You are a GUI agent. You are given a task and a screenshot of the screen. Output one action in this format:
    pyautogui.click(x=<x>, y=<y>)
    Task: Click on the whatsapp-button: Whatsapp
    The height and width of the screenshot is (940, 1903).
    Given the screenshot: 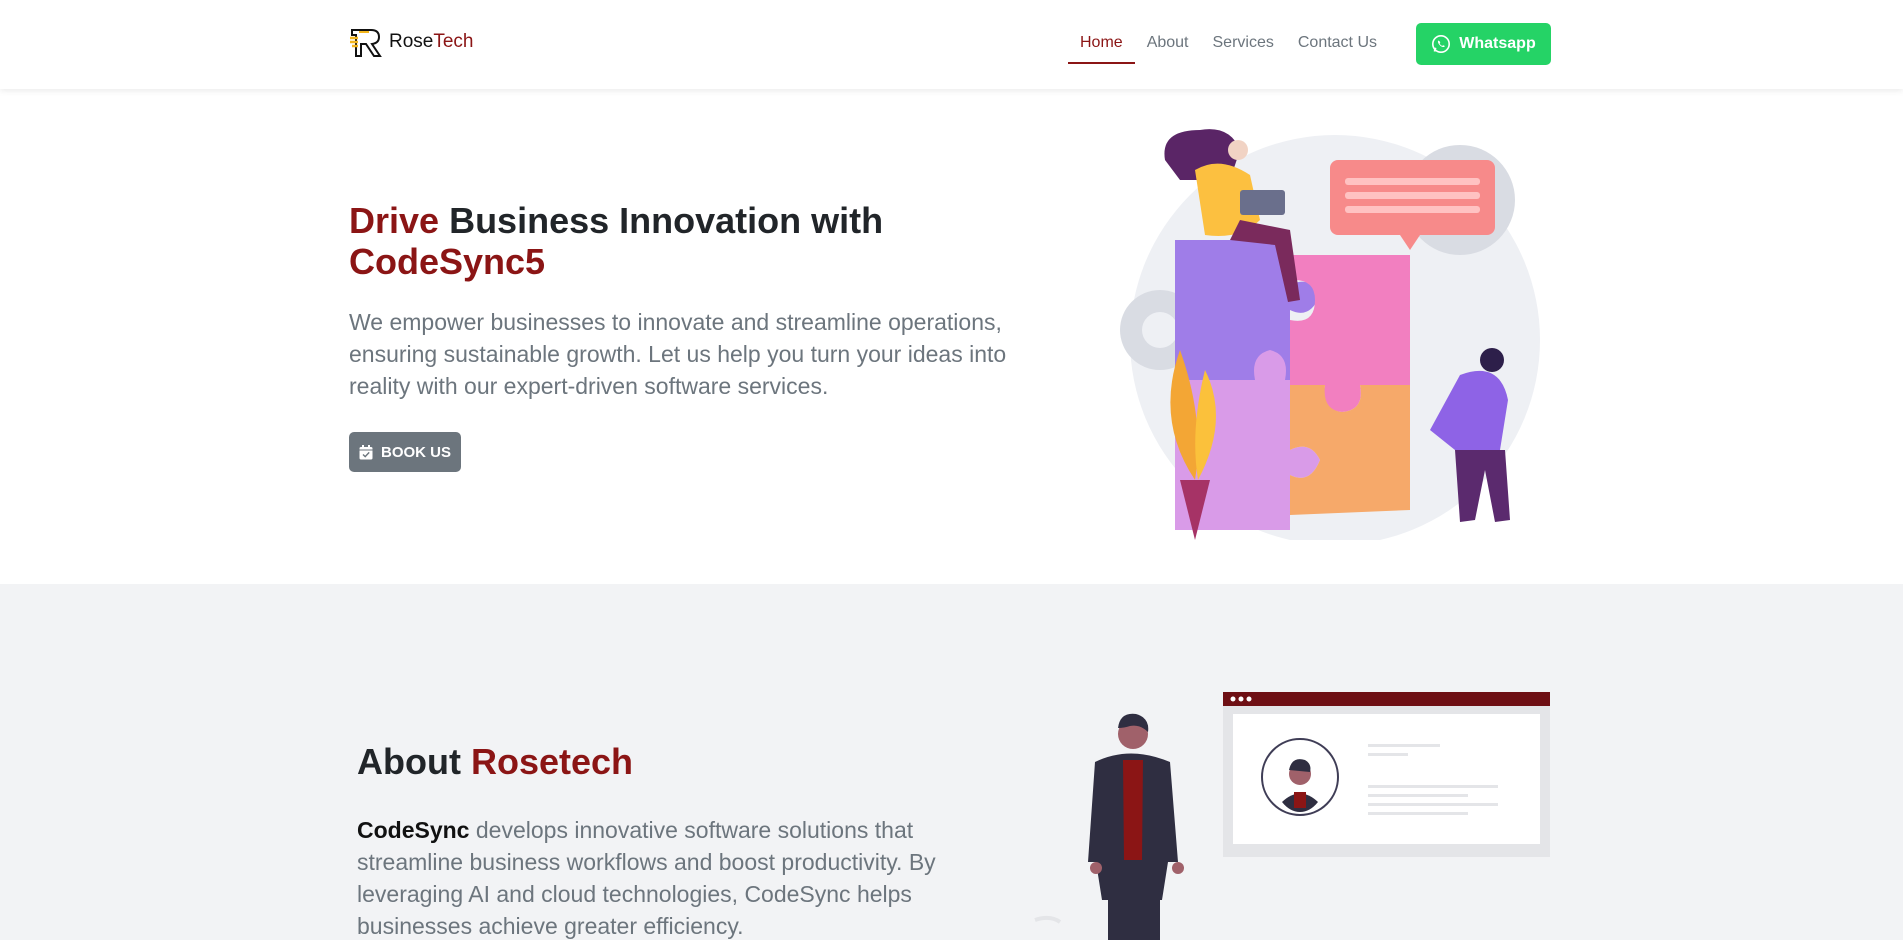 What is the action you would take?
    pyautogui.click(x=1483, y=44)
    